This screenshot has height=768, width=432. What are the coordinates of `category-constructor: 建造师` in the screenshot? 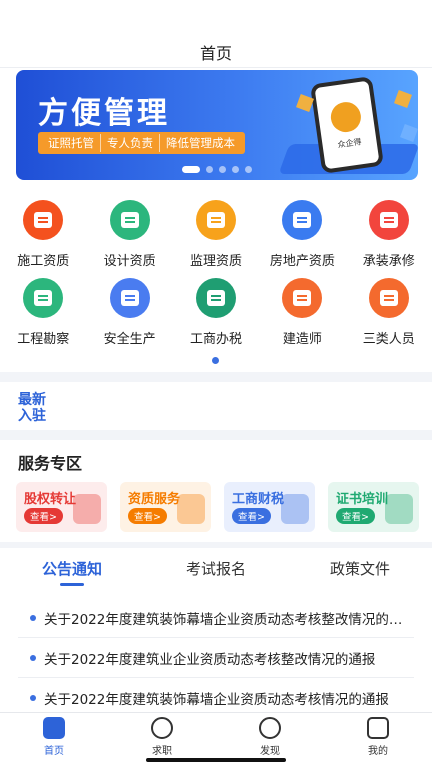 It's located at (302, 312).